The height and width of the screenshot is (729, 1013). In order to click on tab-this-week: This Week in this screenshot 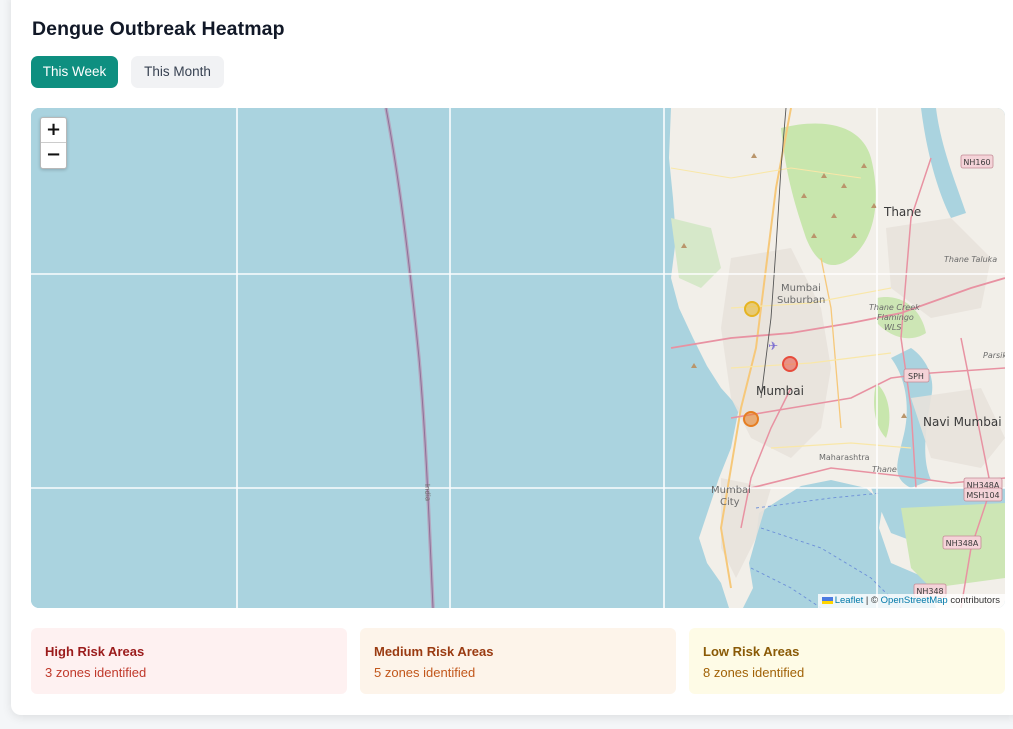, I will do `click(74, 72)`.